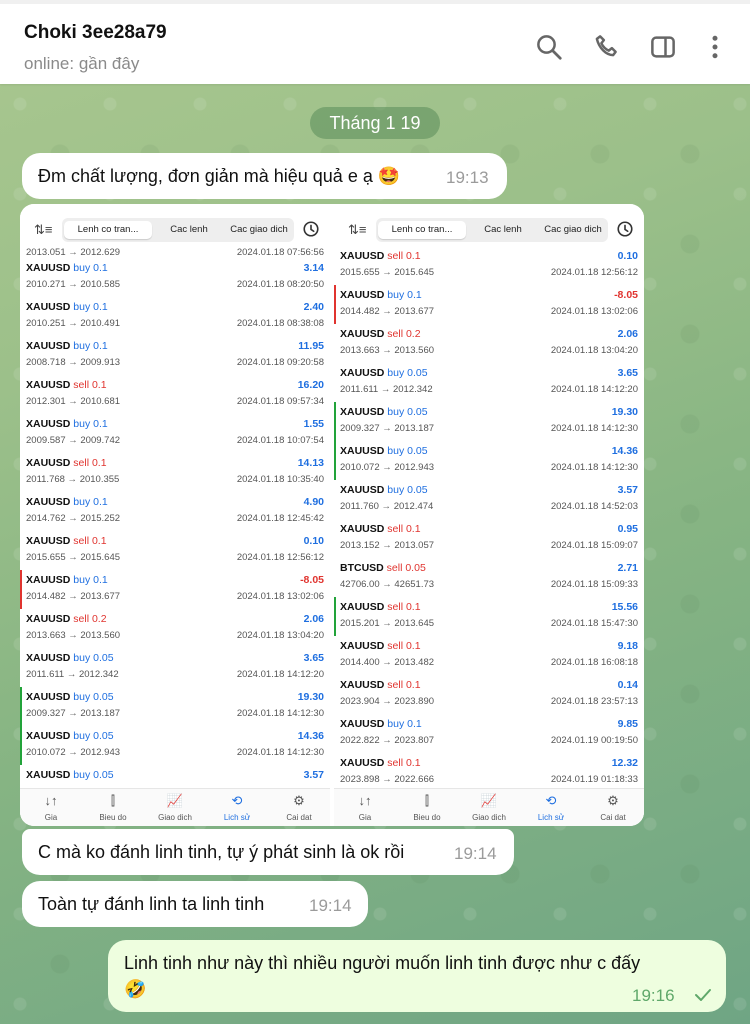  I want to click on trade-side: buy 0.05, so click(407, 412).